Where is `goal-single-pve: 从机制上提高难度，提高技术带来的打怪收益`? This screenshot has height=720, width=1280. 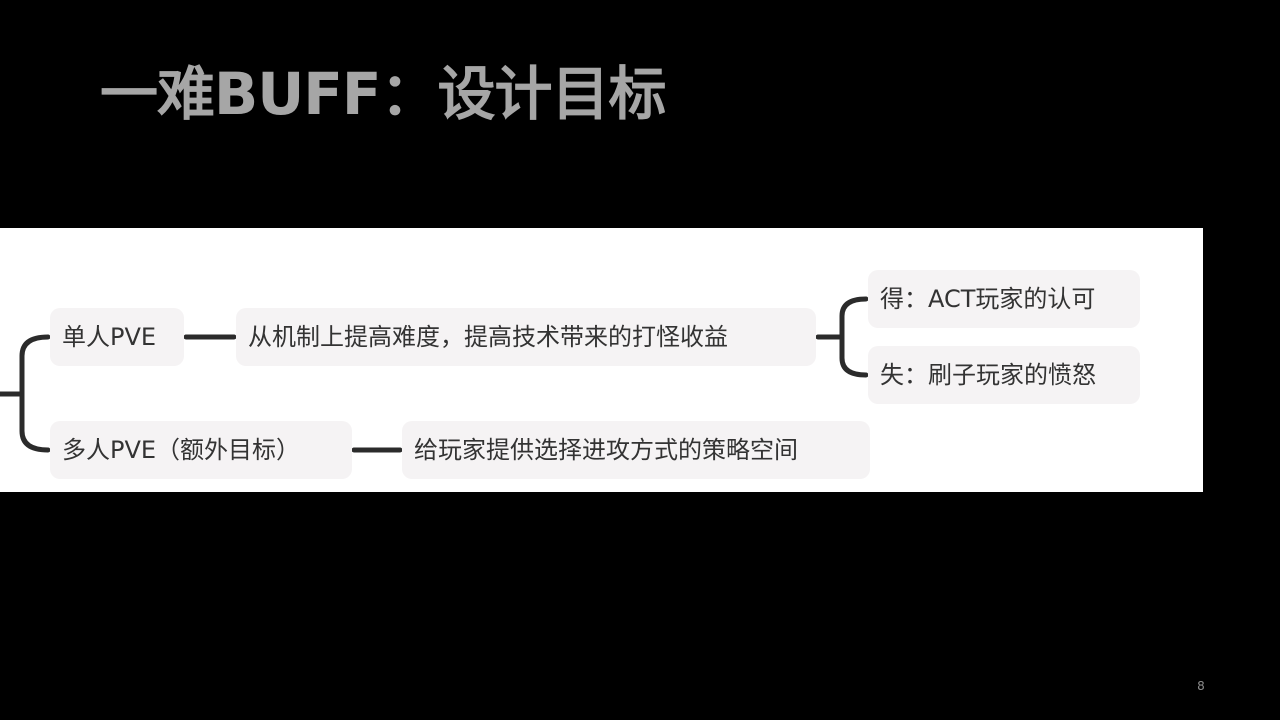
goal-single-pve: 从机制上提高难度，提高技术带来的打怪收益 is located at coordinates (526, 337).